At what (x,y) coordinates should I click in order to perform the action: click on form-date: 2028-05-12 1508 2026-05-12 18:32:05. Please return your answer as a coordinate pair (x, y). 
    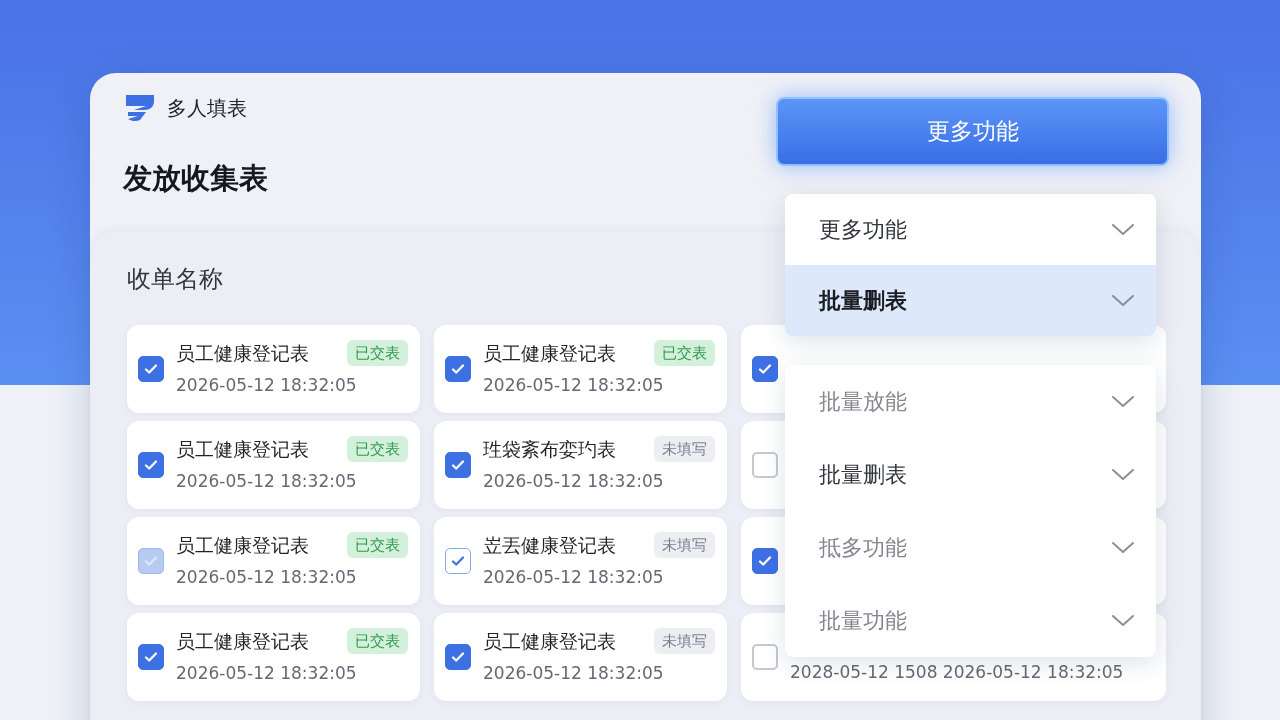
    Looking at the image, I should click on (957, 672).